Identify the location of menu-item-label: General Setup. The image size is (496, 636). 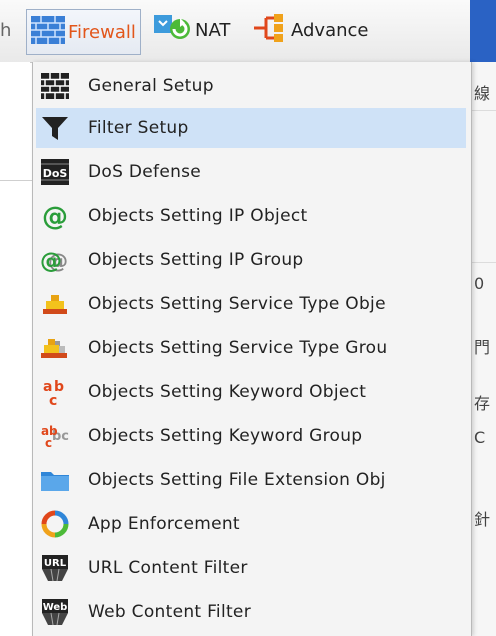
(151, 86).